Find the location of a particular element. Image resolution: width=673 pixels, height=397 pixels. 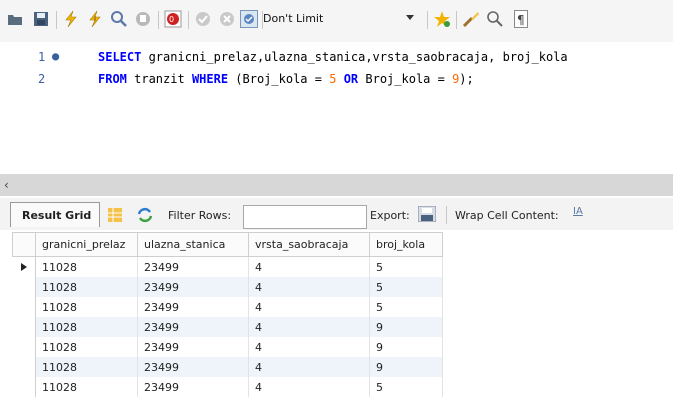

svg-text: 0 is located at coordinates (171, 19).